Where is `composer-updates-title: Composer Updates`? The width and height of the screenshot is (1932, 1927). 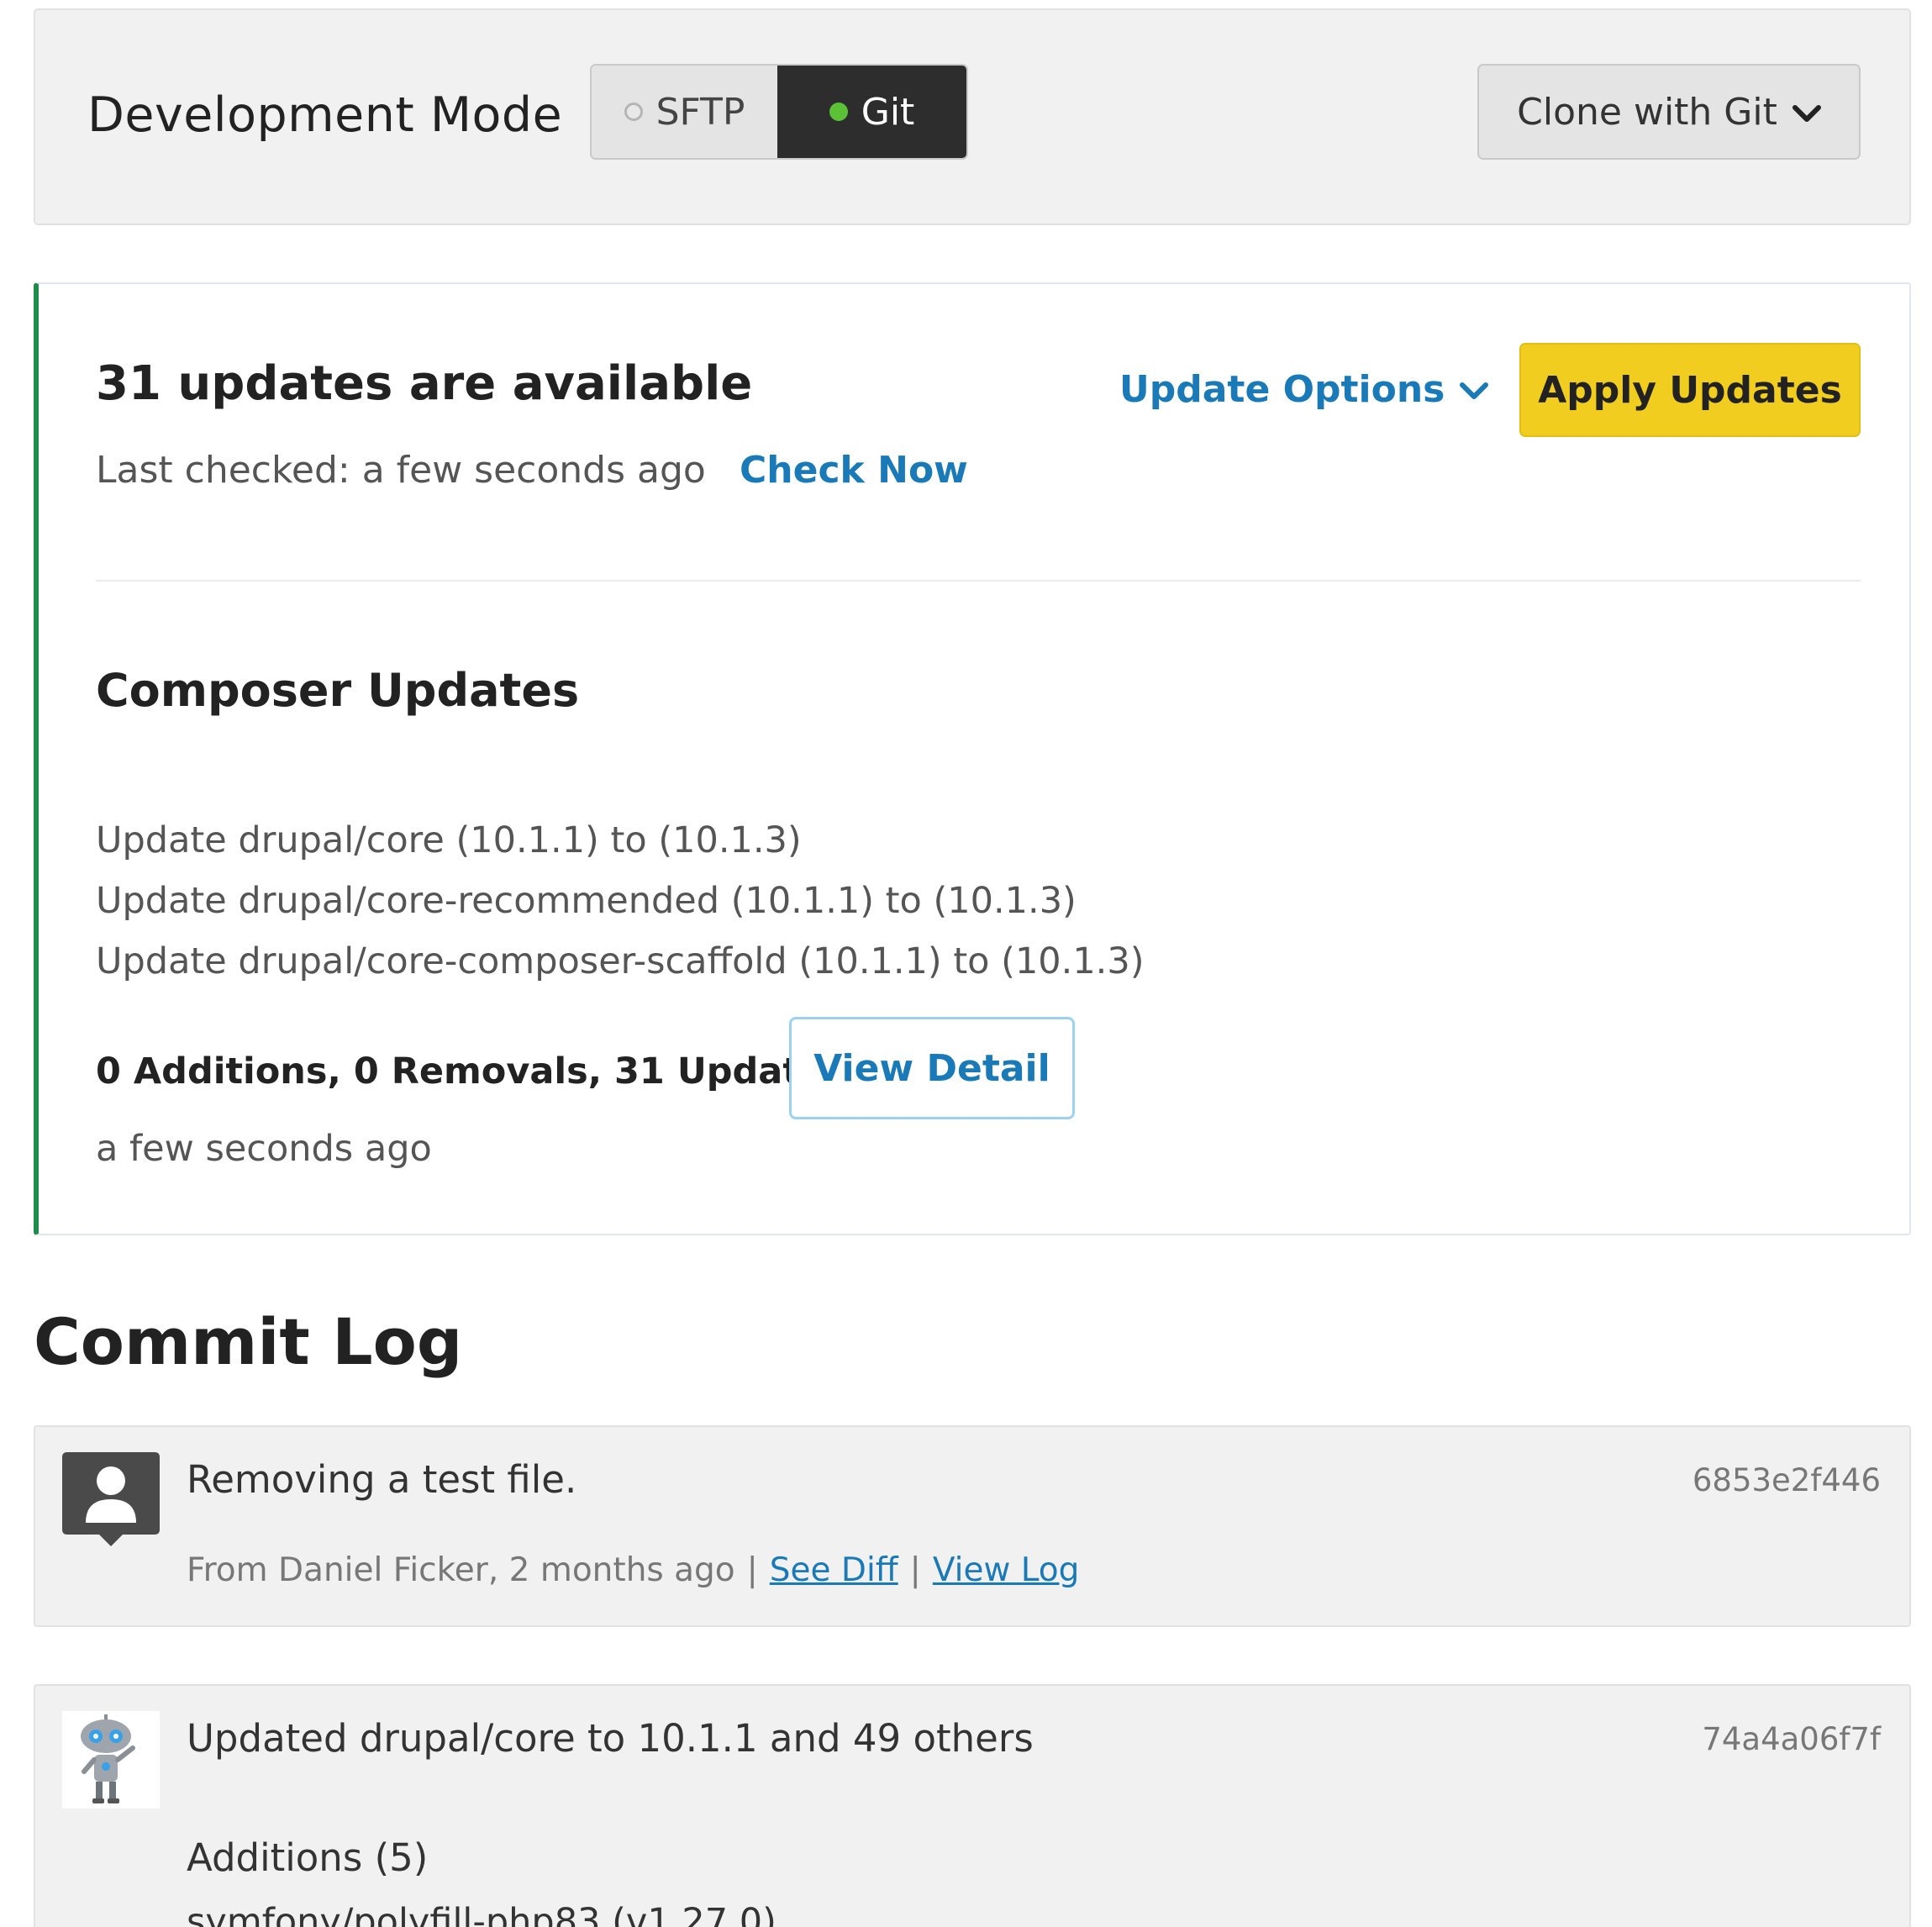 composer-updates-title: Composer Updates is located at coordinates (338, 690).